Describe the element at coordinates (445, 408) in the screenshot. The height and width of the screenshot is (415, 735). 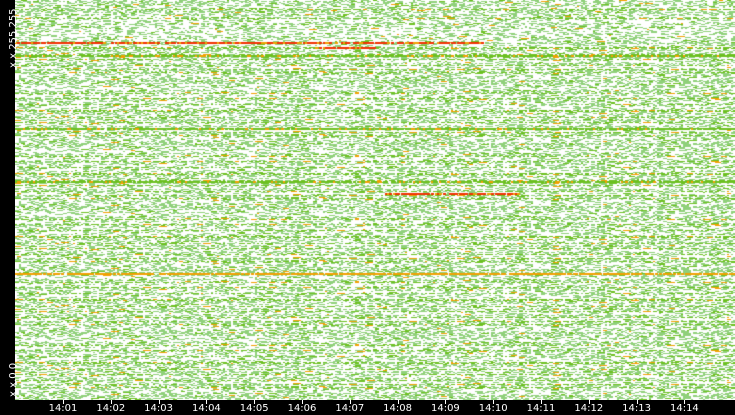
I see `x-tick-label: 14:09` at that location.